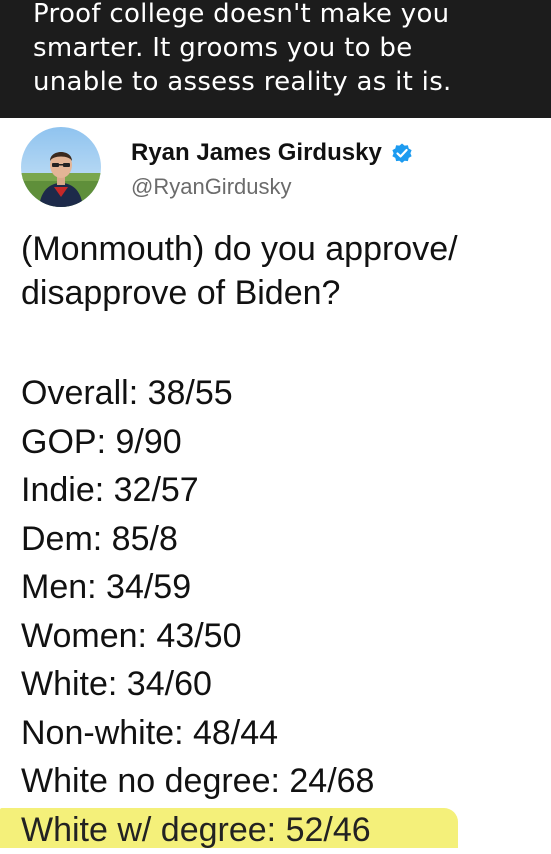 The image size is (551, 854). What do you see at coordinates (197, 733) in the screenshot?
I see `poll-result-non-white: Non-white: 48/44` at bounding box center [197, 733].